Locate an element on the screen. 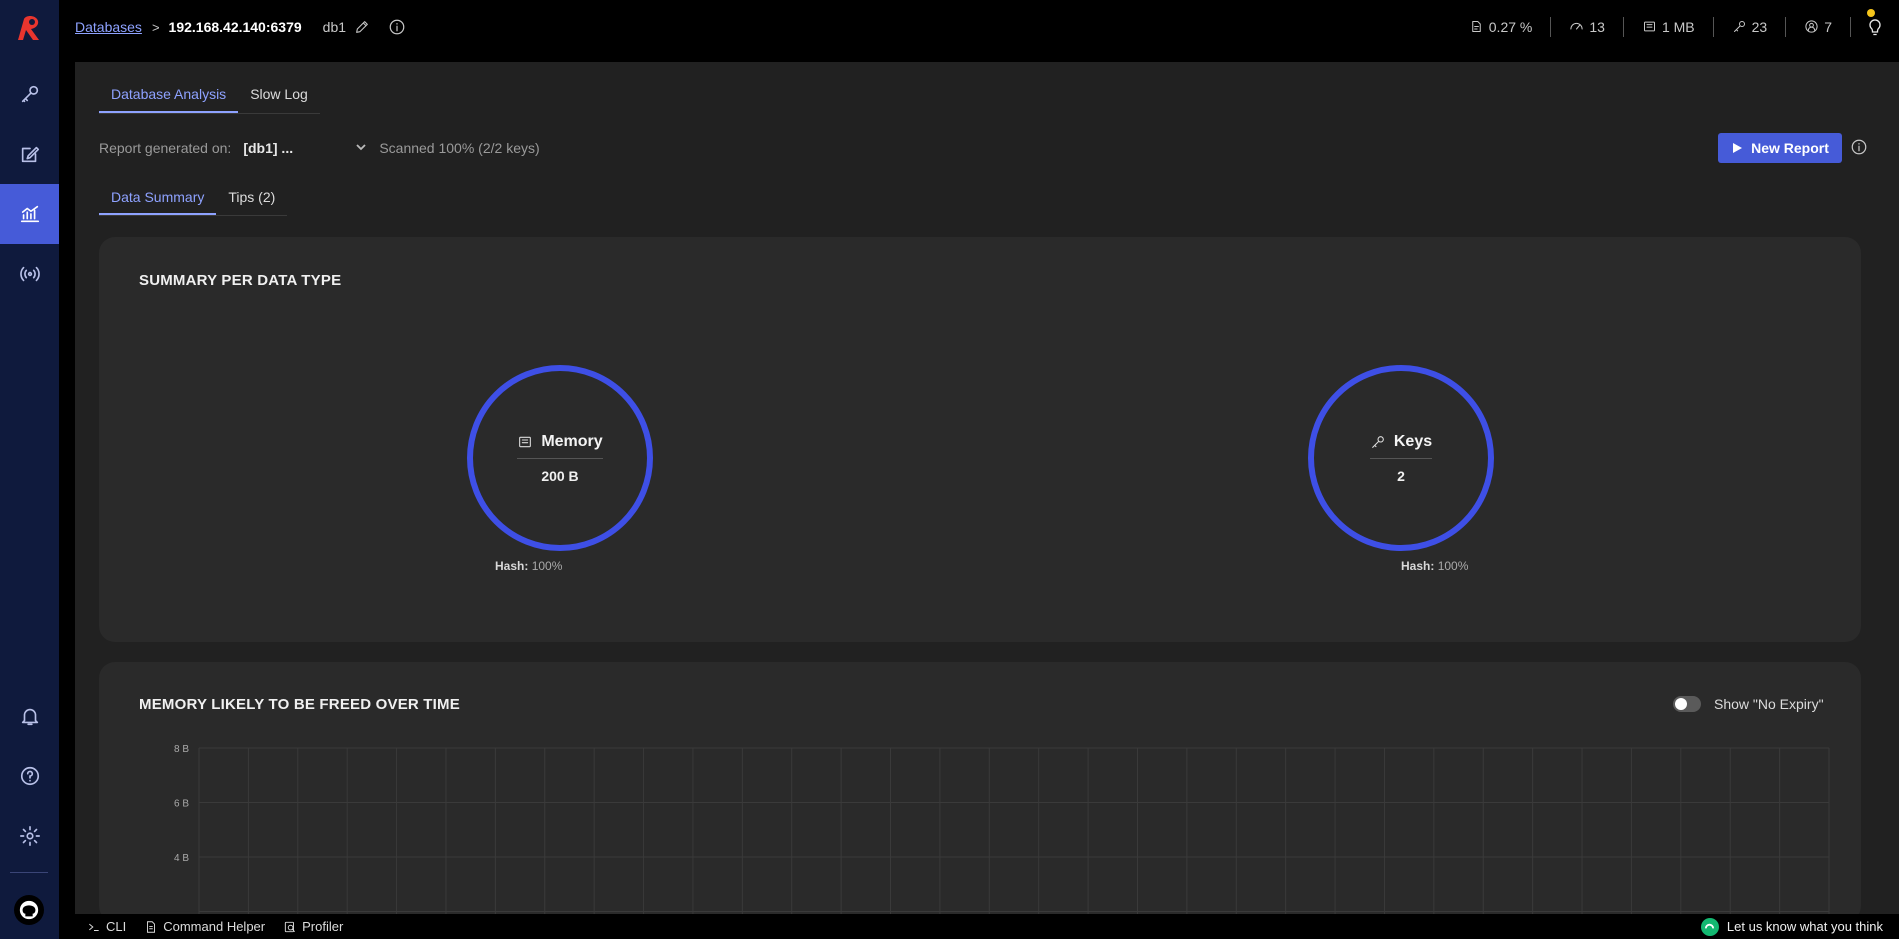 The image size is (1899, 939). chart-y-tick-label: 6 B is located at coordinates (181, 804).